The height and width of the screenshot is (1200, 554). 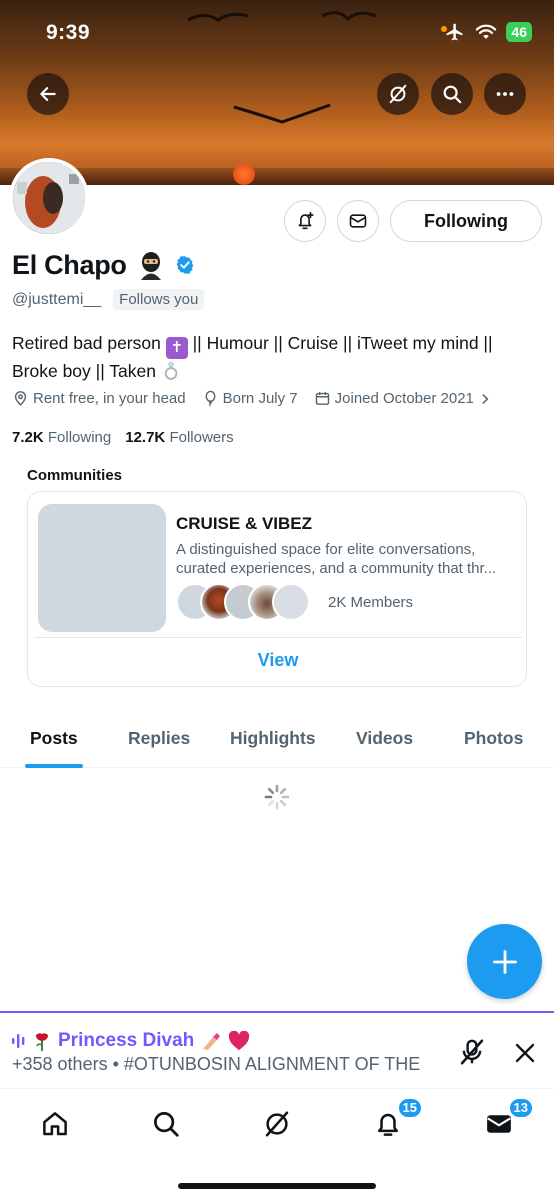 I want to click on close-icon, so click(x=525, y=1053).